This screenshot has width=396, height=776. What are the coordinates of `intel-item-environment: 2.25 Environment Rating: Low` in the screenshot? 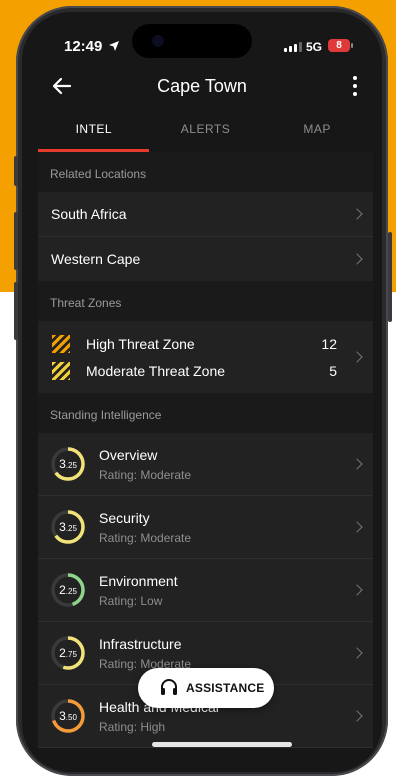 It's located at (205, 590).